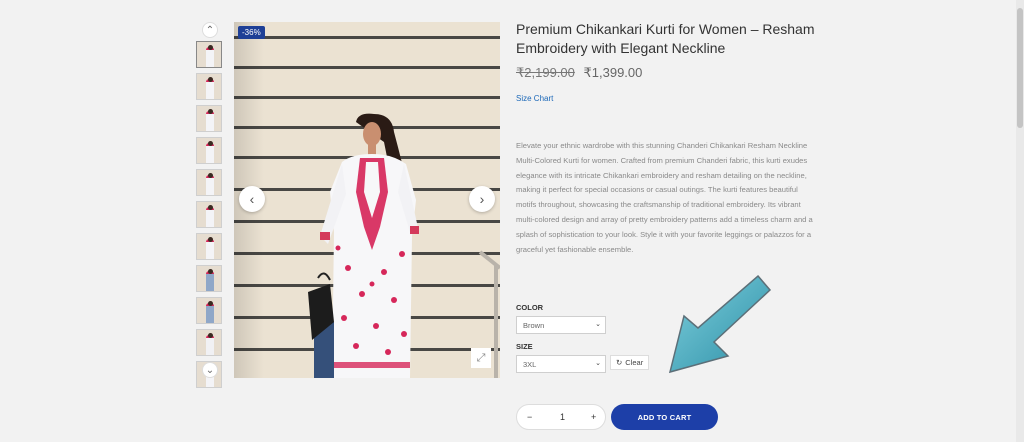 This screenshot has height=442, width=1024. I want to click on add-to-cart-label: ADD TO CART, so click(664, 417).